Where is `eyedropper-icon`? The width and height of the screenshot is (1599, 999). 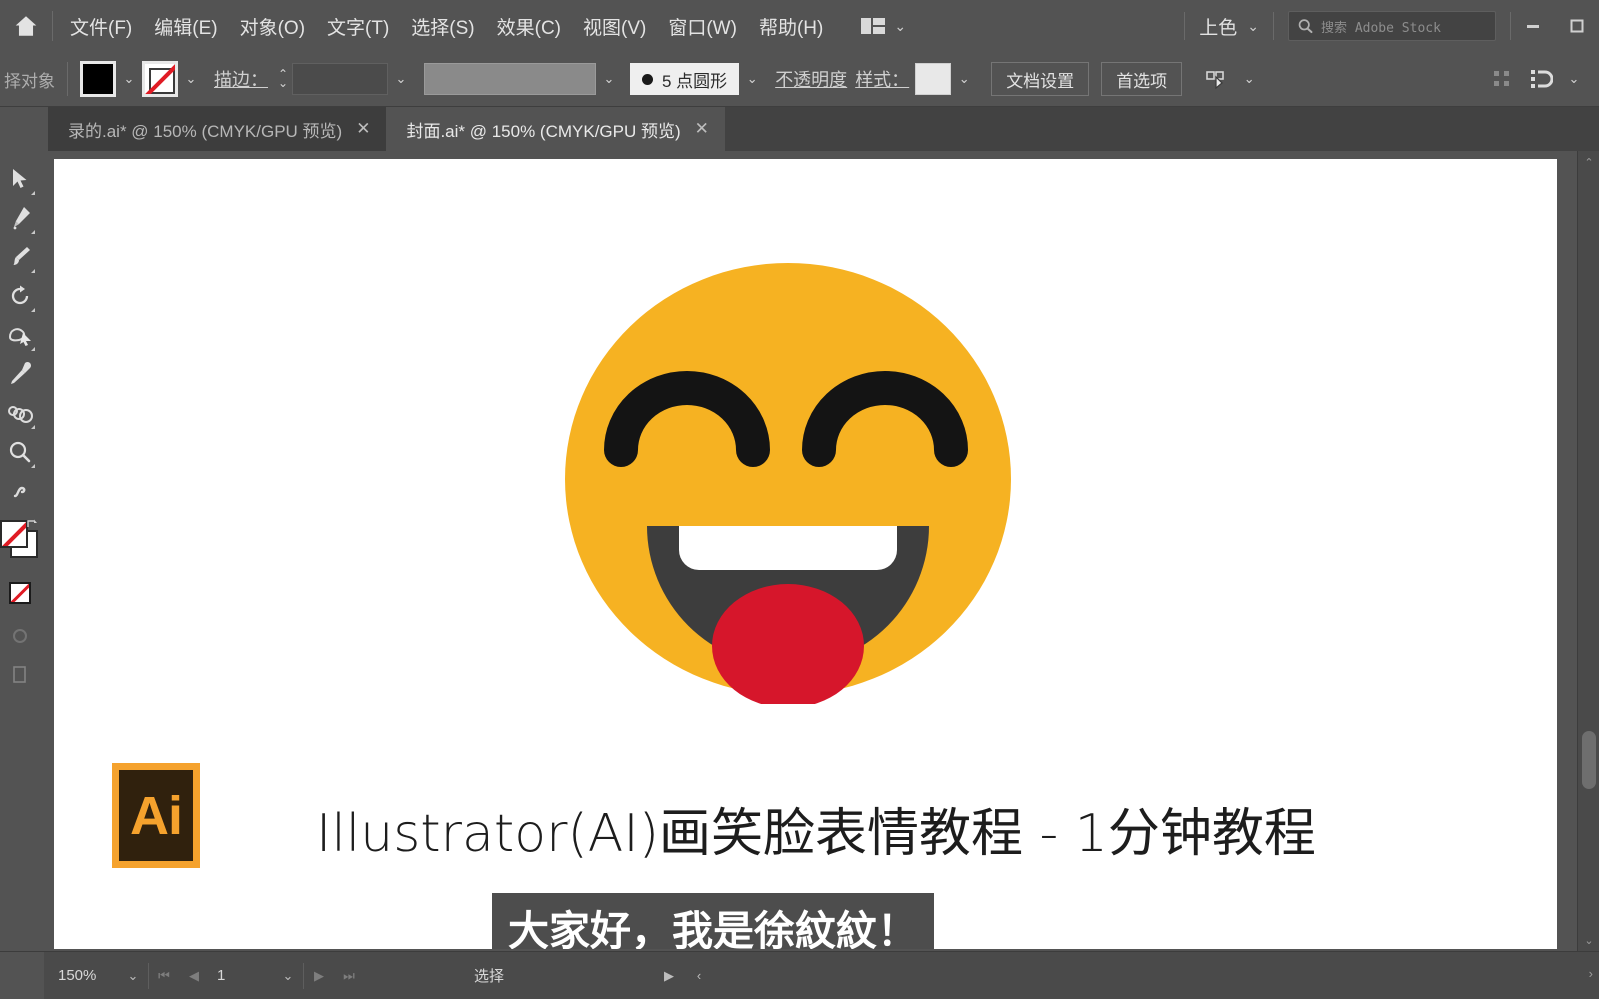 eyedropper-icon is located at coordinates (21, 372).